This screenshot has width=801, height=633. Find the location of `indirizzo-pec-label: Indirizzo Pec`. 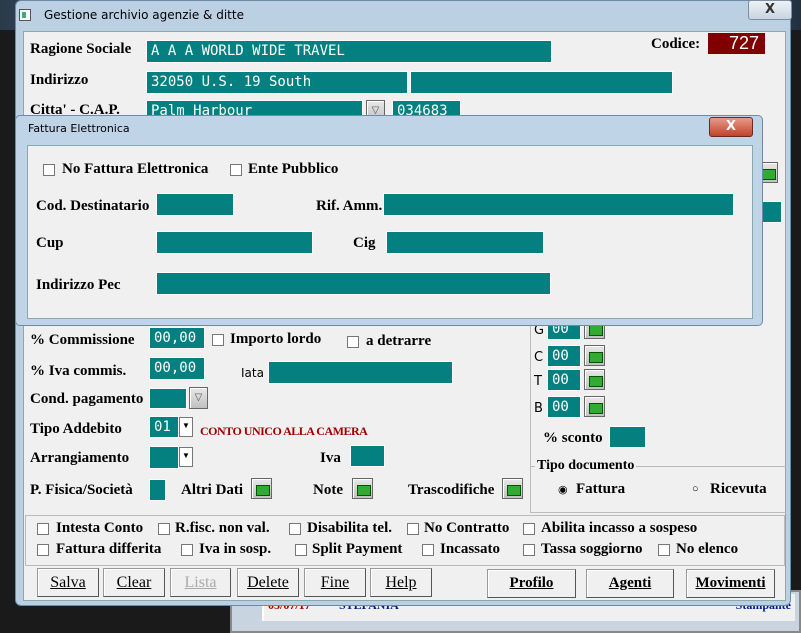

indirizzo-pec-label: Indirizzo Pec is located at coordinates (78, 285).